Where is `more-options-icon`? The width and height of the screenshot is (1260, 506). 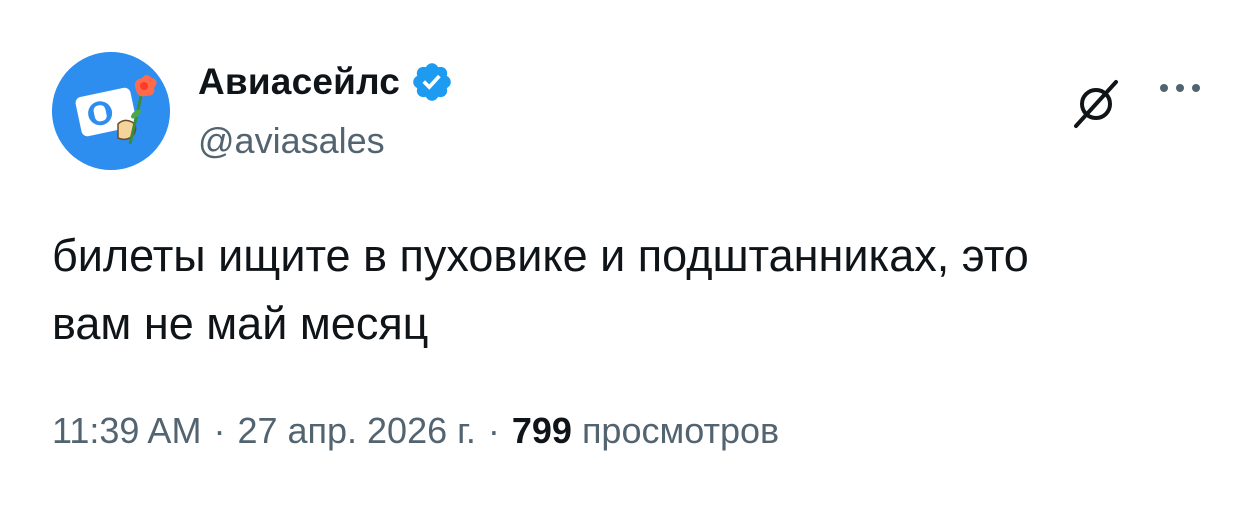
more-options-icon is located at coordinates (1180, 88).